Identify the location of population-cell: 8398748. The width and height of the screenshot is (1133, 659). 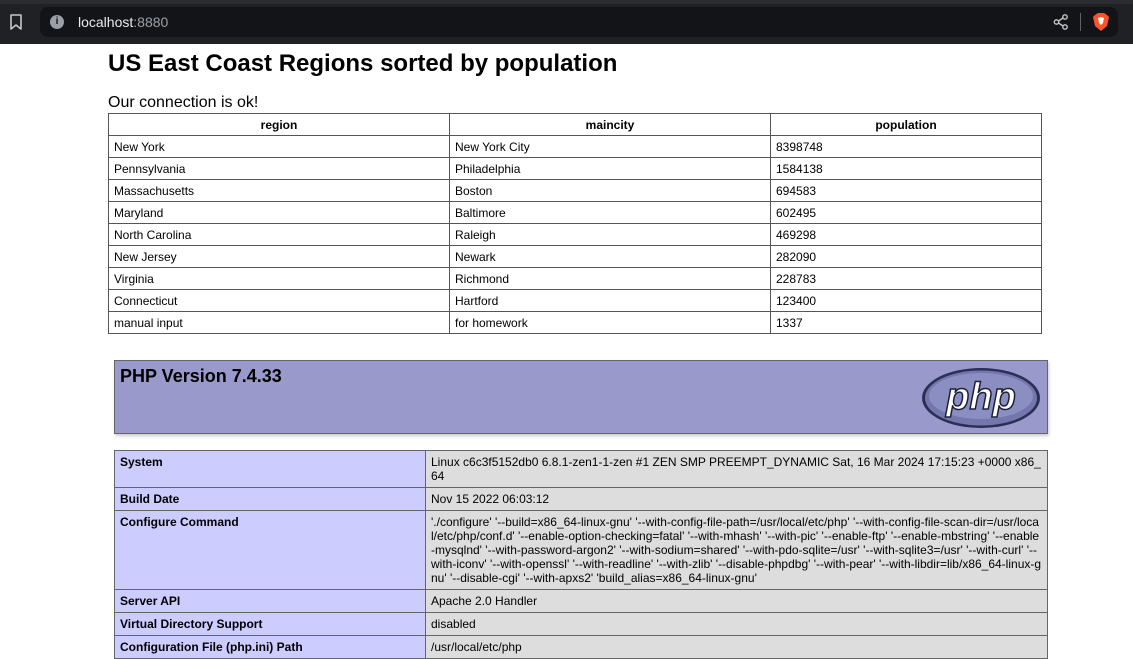
(906, 146).